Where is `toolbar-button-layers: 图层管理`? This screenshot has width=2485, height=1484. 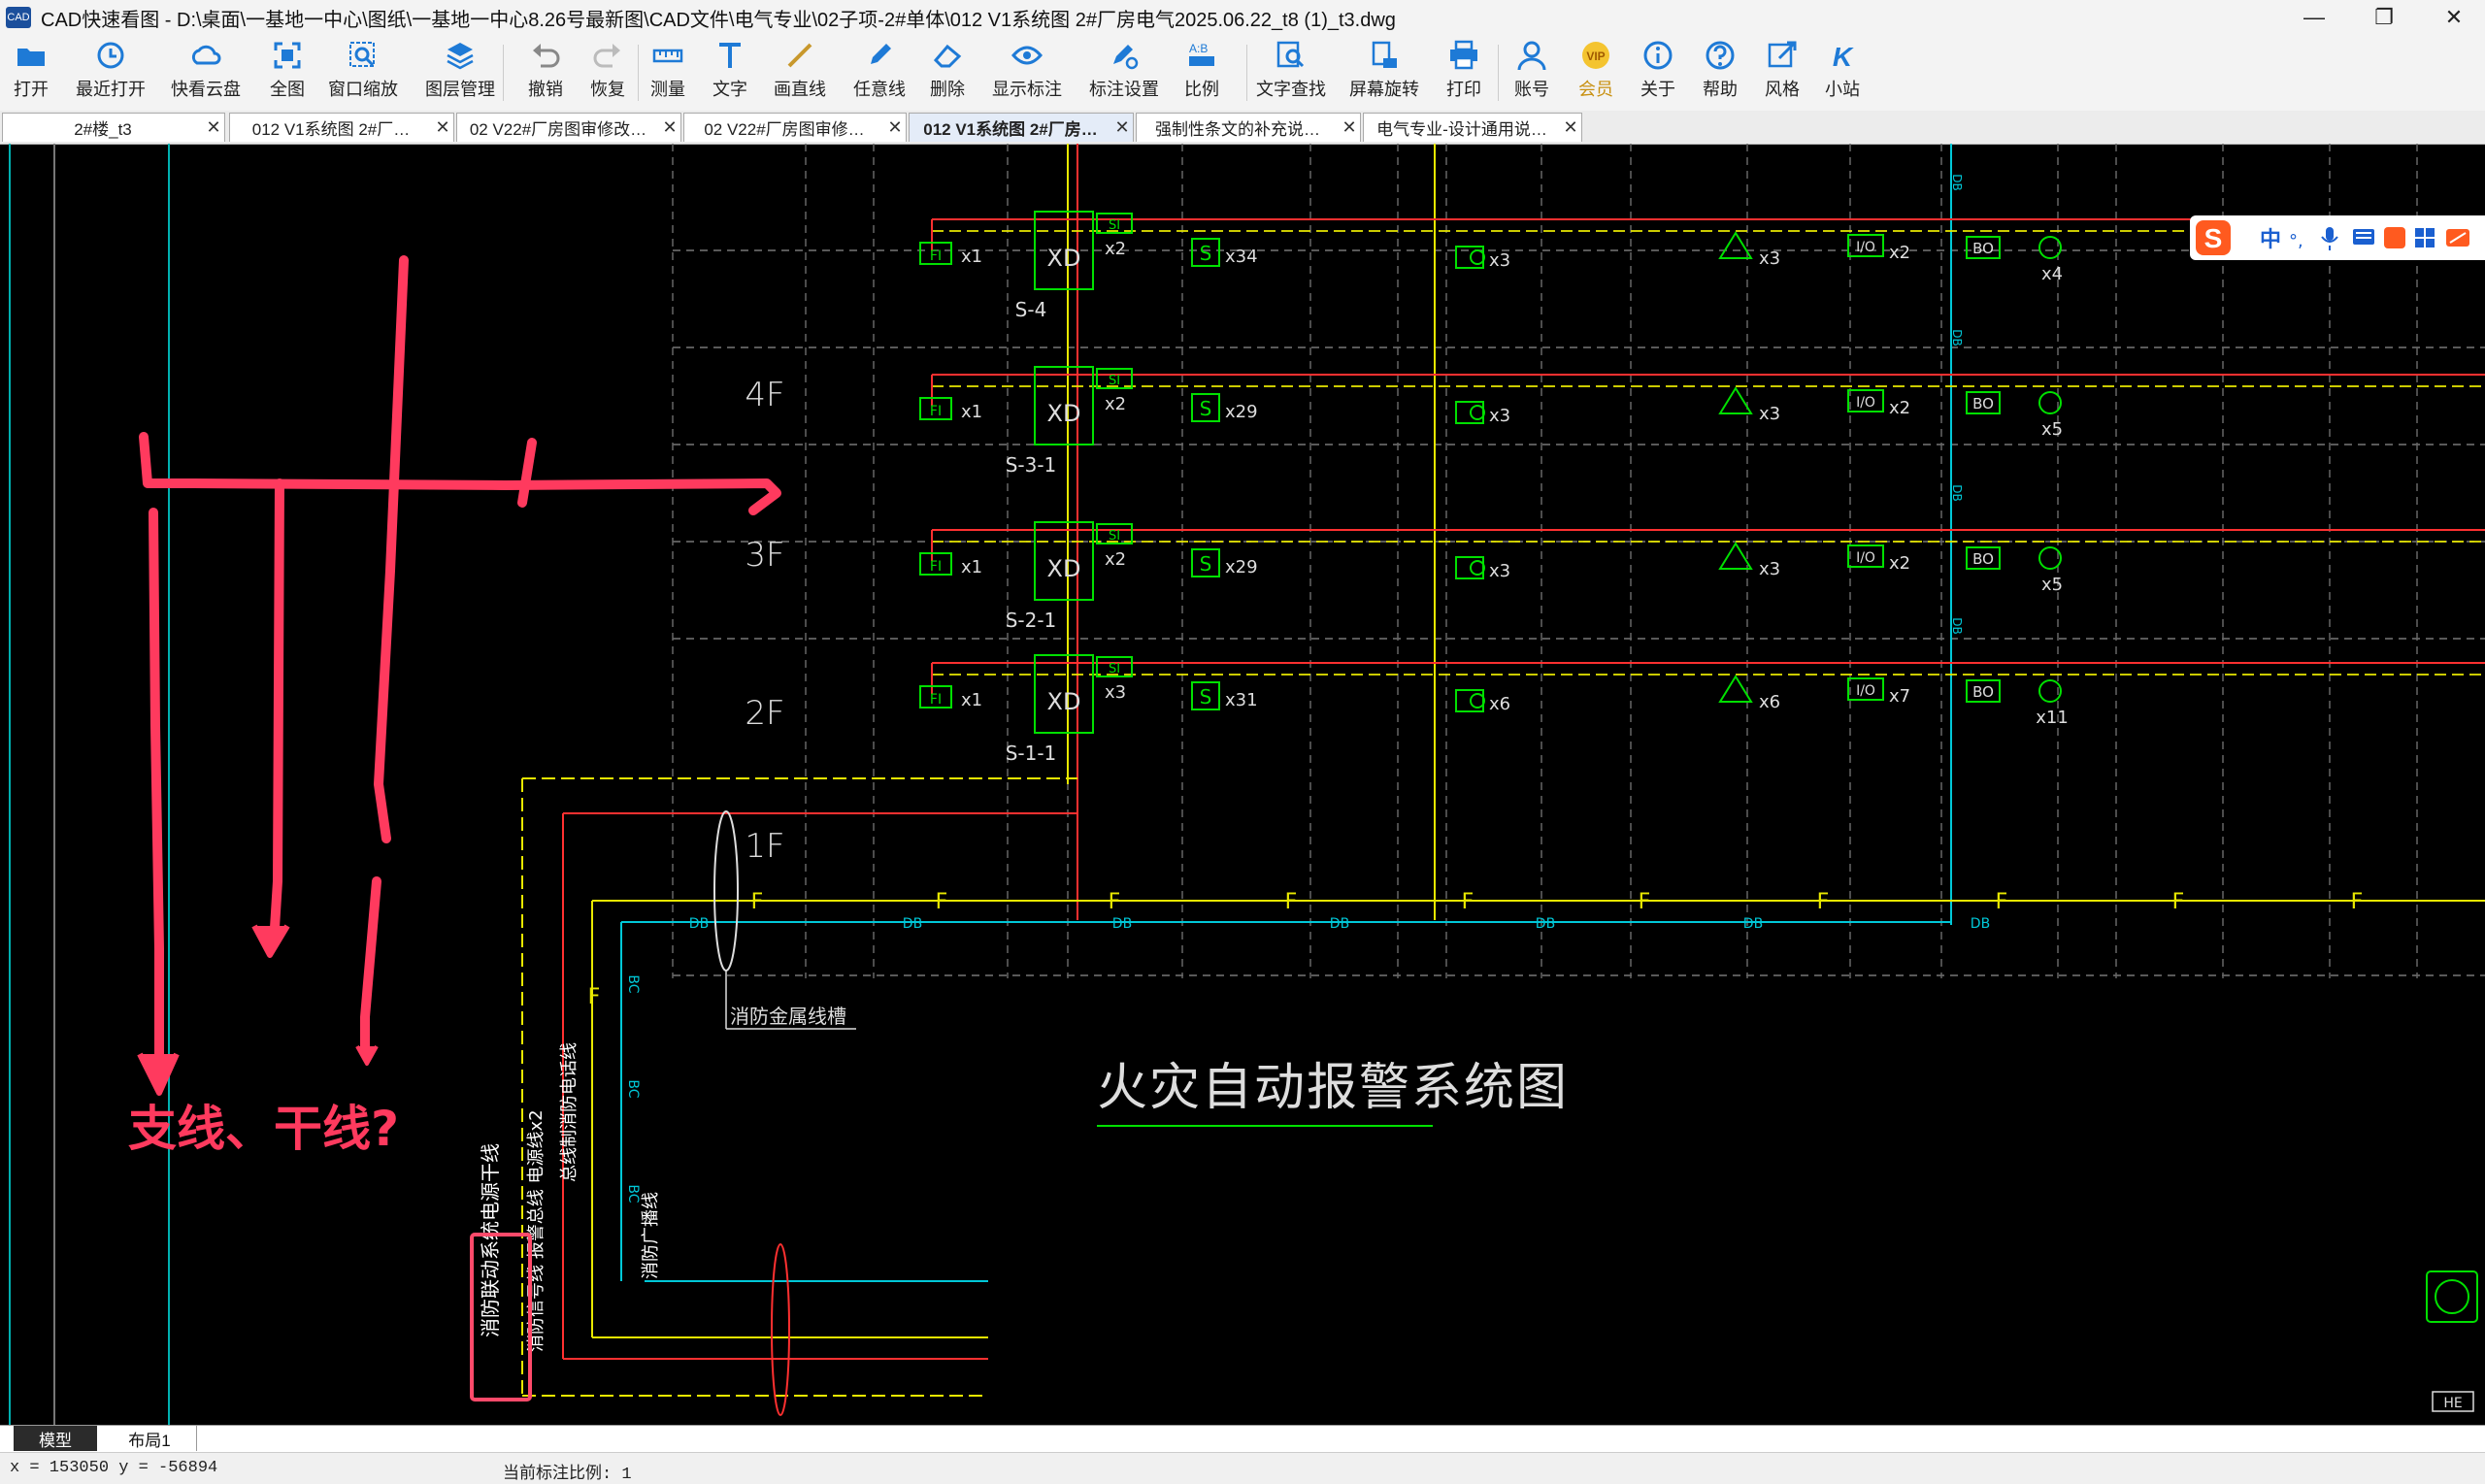
toolbar-button-layers: 图层管理 is located at coordinates (460, 73).